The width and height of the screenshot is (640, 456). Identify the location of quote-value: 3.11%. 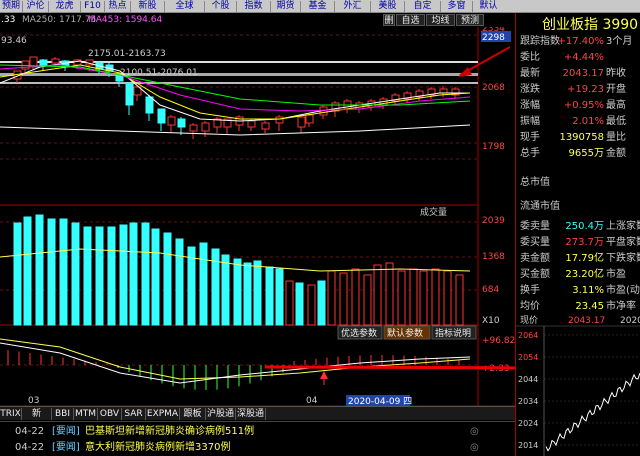
(588, 290).